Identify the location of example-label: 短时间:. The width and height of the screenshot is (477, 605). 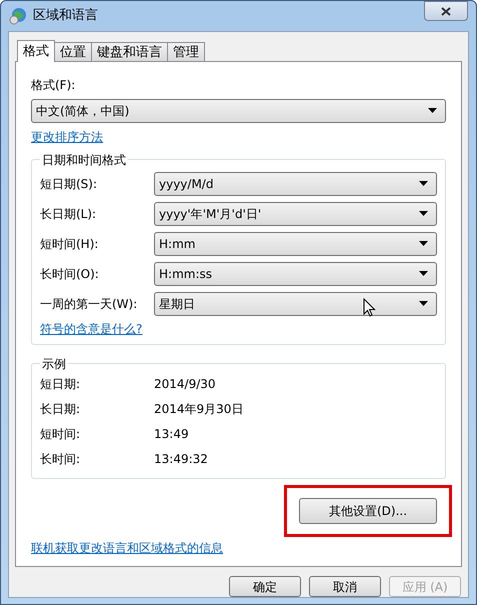
(61, 434).